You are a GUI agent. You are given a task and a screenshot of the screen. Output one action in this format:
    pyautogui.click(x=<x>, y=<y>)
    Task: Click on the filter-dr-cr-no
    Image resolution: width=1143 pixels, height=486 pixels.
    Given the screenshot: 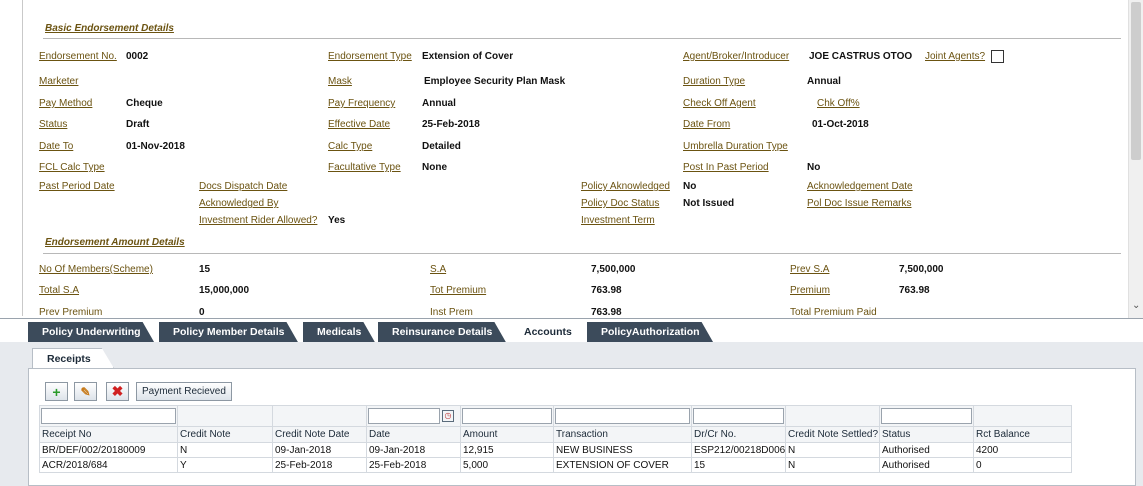 What is the action you would take?
    pyautogui.click(x=738, y=416)
    